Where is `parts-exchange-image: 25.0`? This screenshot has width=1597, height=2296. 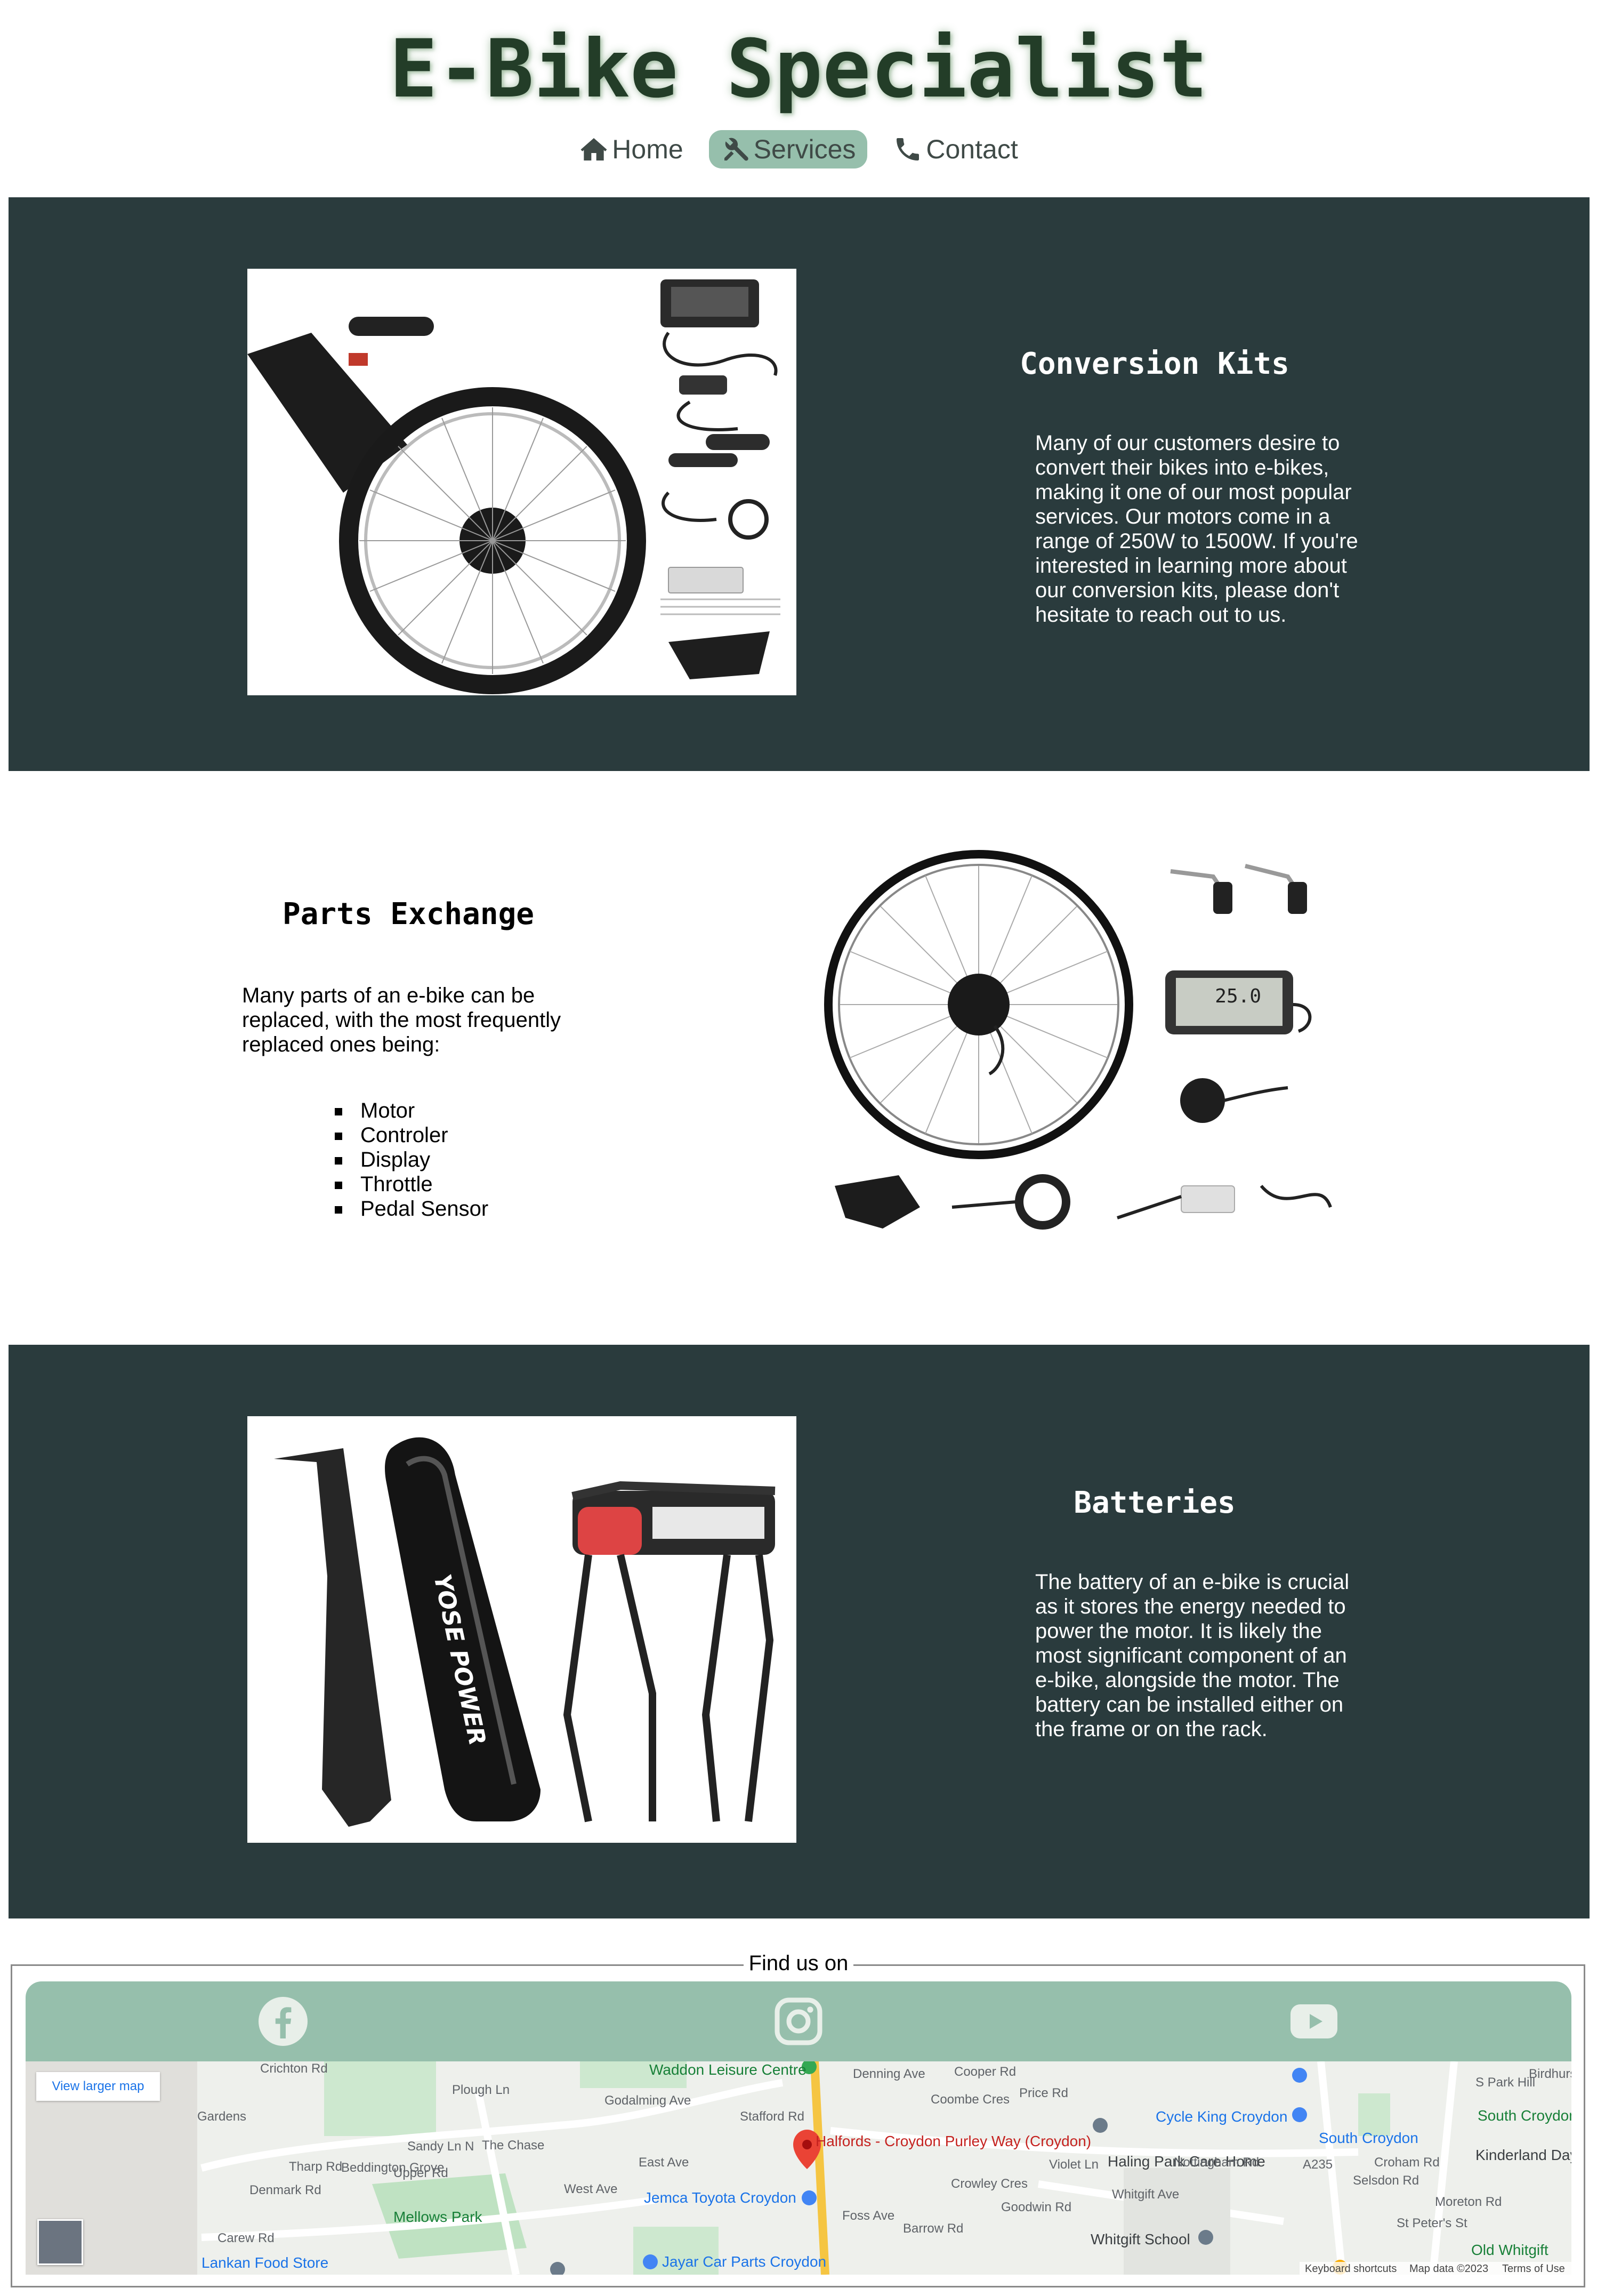
parts-exchange-image: 25.0 is located at coordinates (1088, 1047).